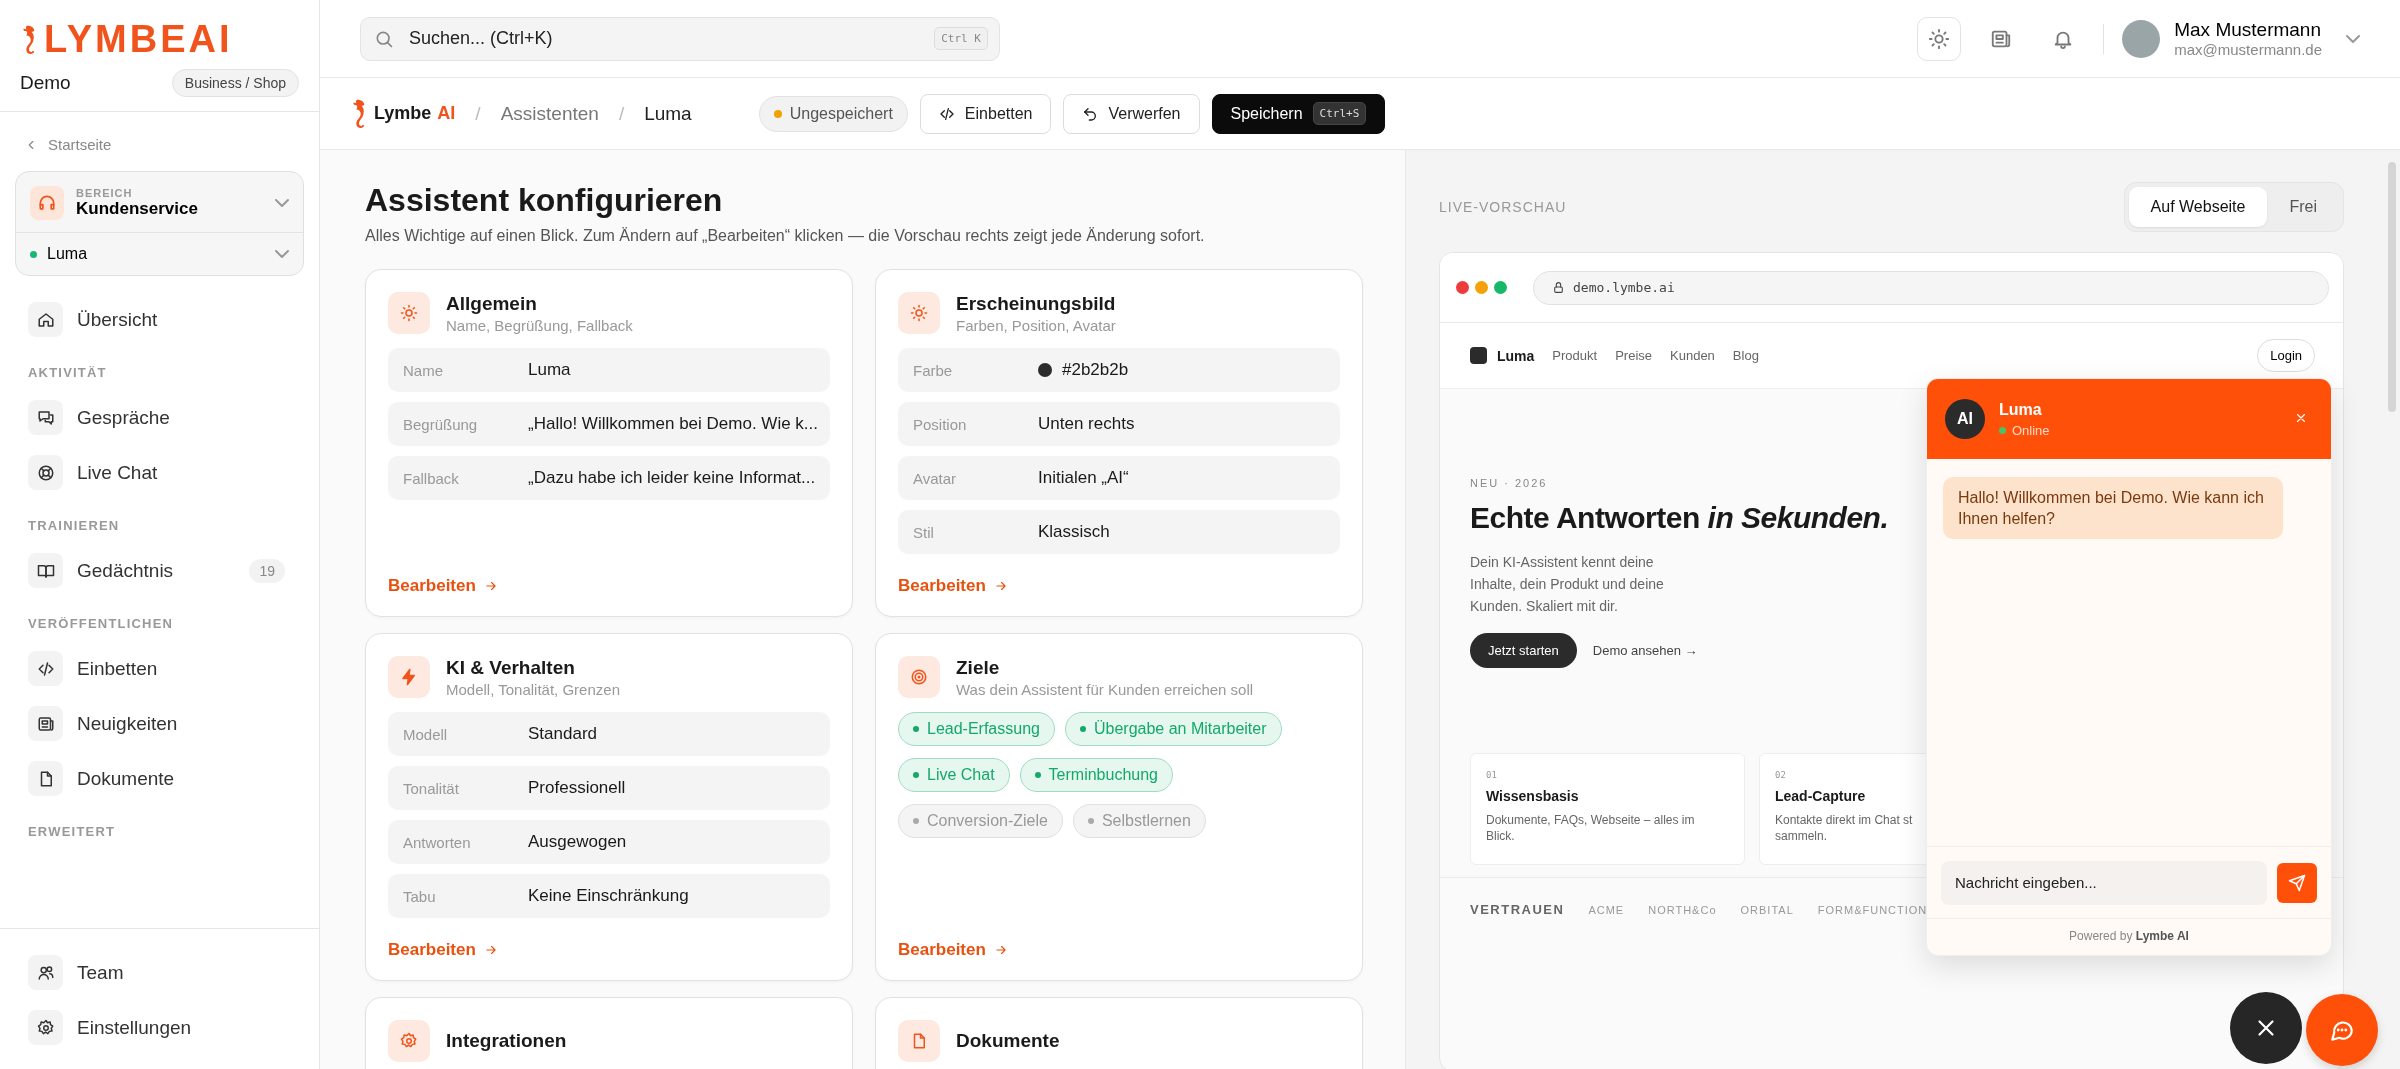 Image resolution: width=2400 pixels, height=1069 pixels. I want to click on site-logo-icon, so click(1478, 355).